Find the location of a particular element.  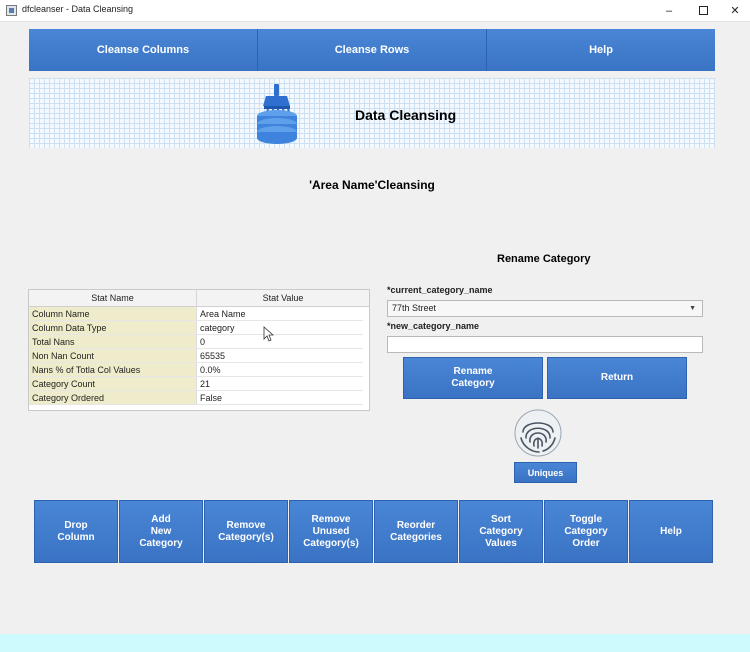

sort-category-values-button: Sort Category Values is located at coordinates (501, 531).